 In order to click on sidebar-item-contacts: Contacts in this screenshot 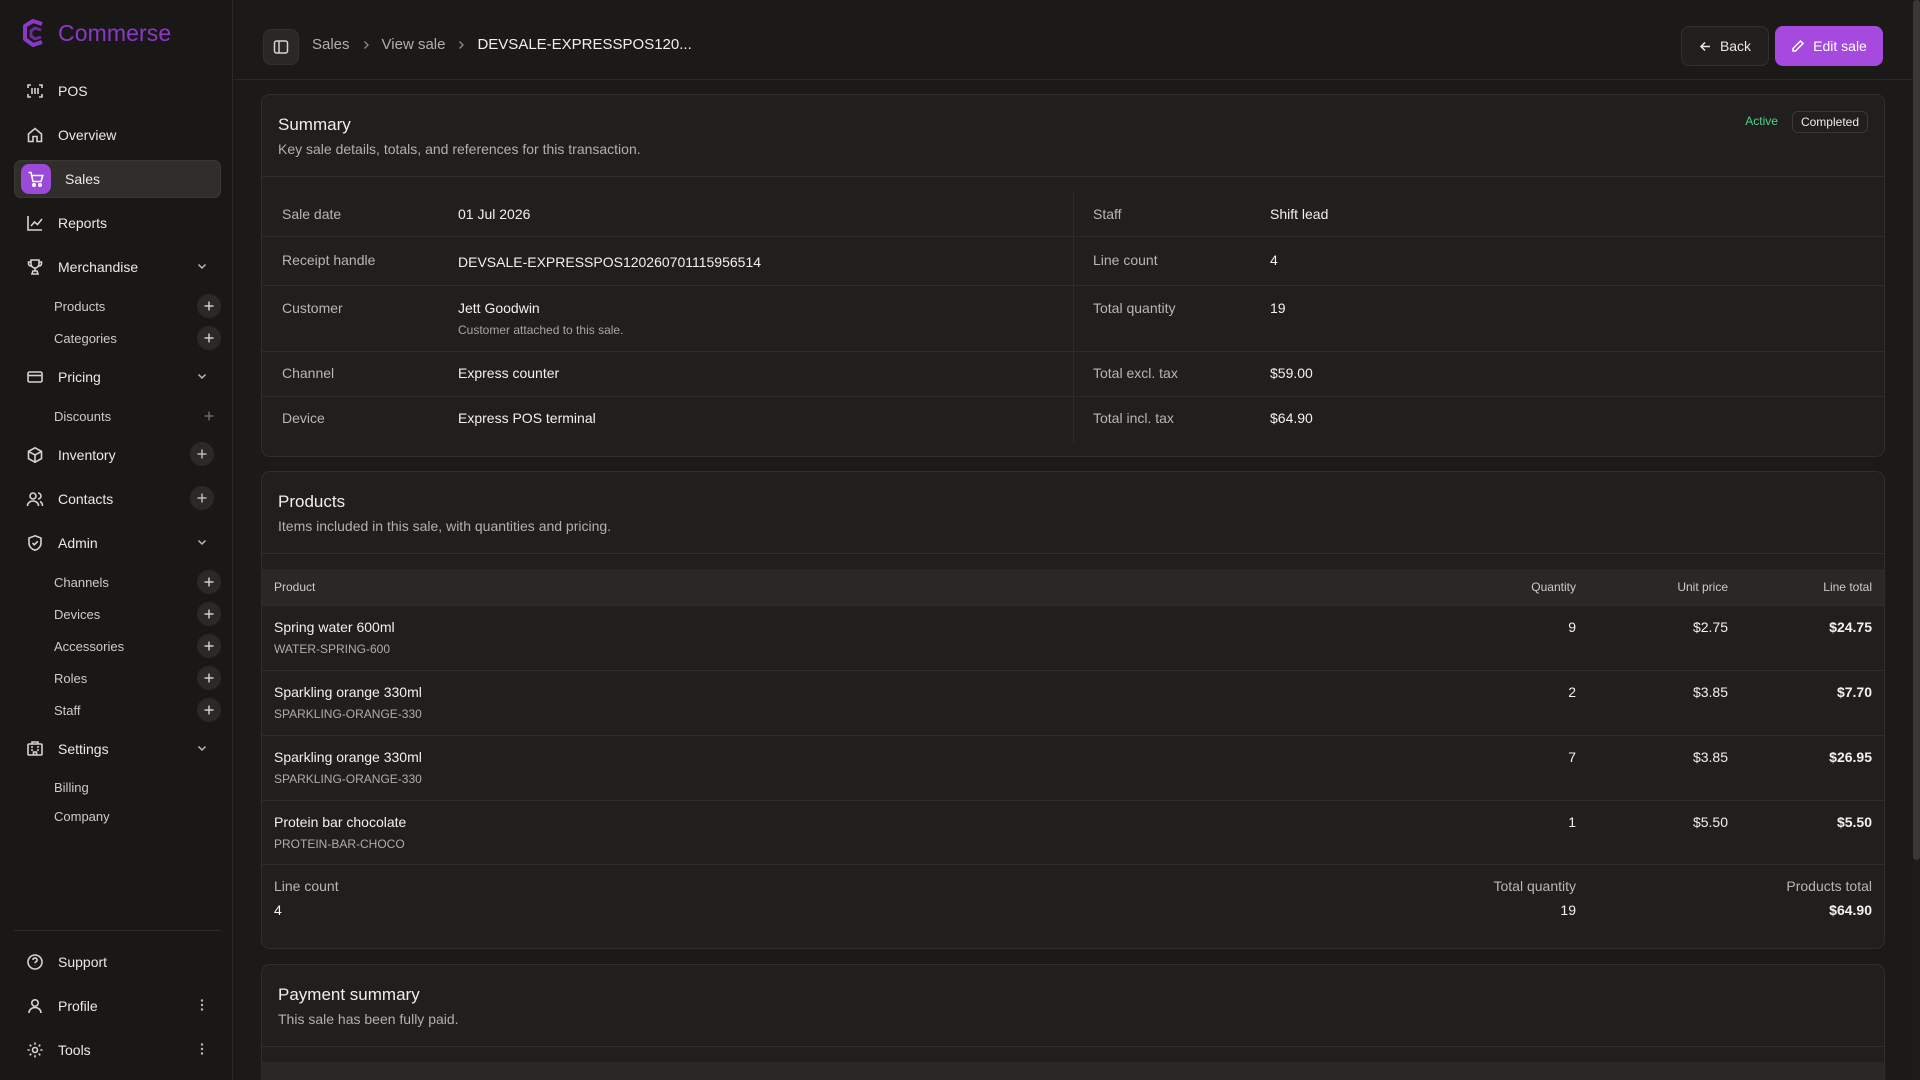, I will do `click(117, 499)`.